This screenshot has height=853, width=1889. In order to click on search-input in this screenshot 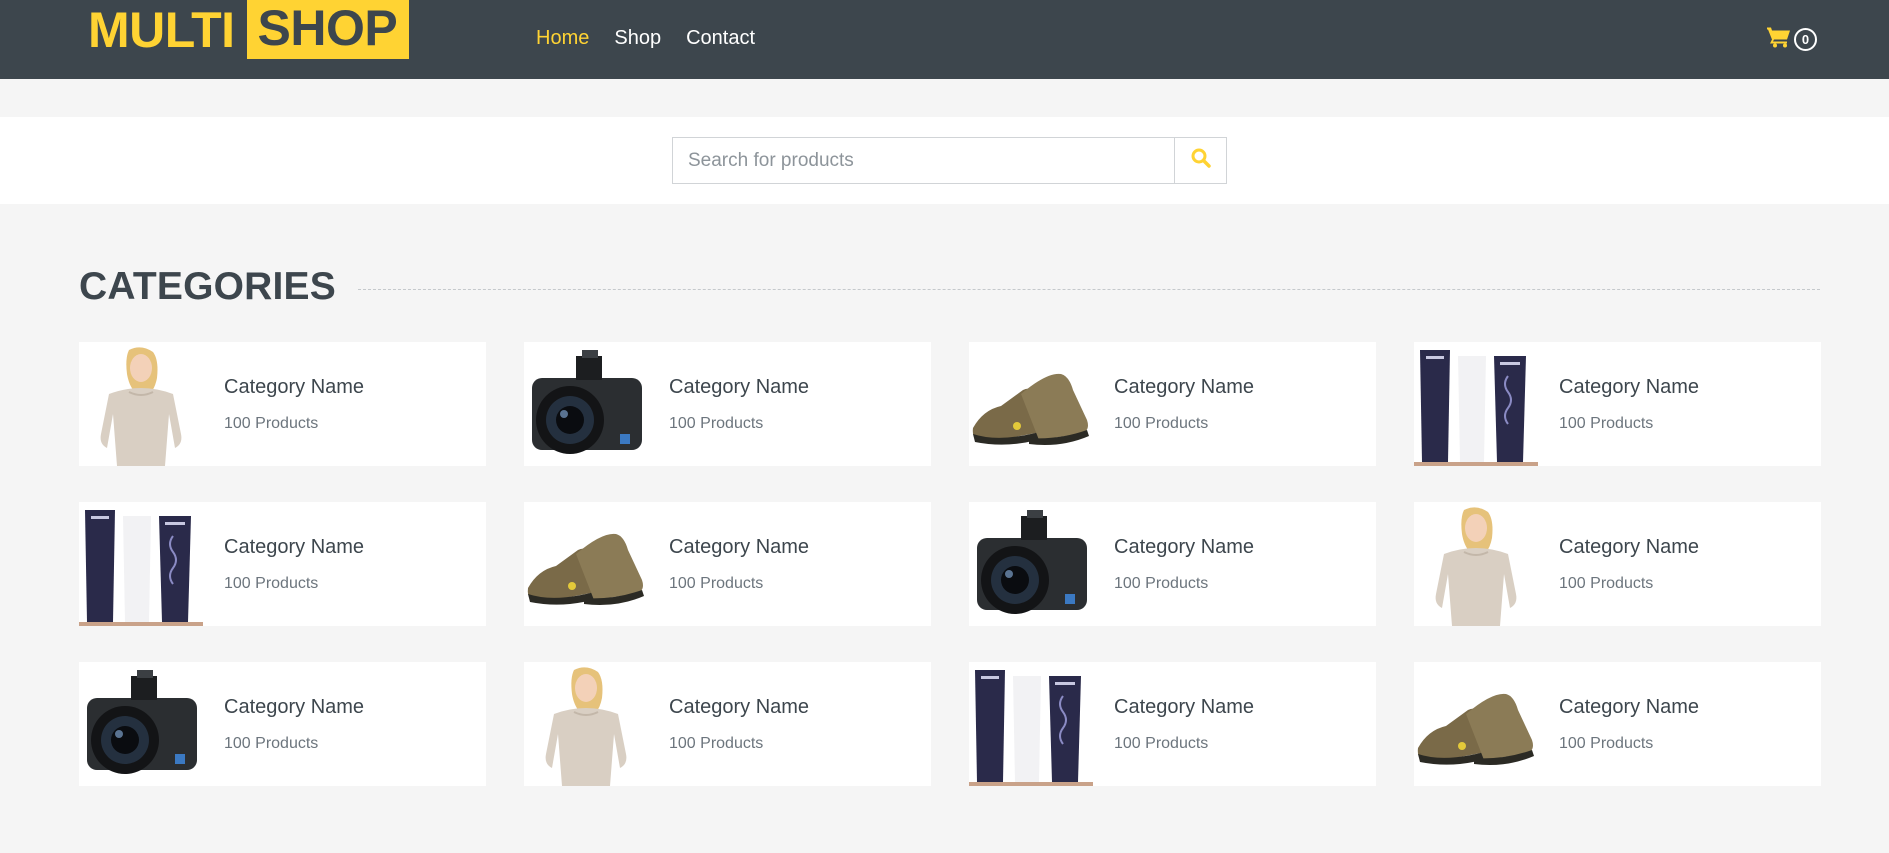, I will do `click(923, 160)`.